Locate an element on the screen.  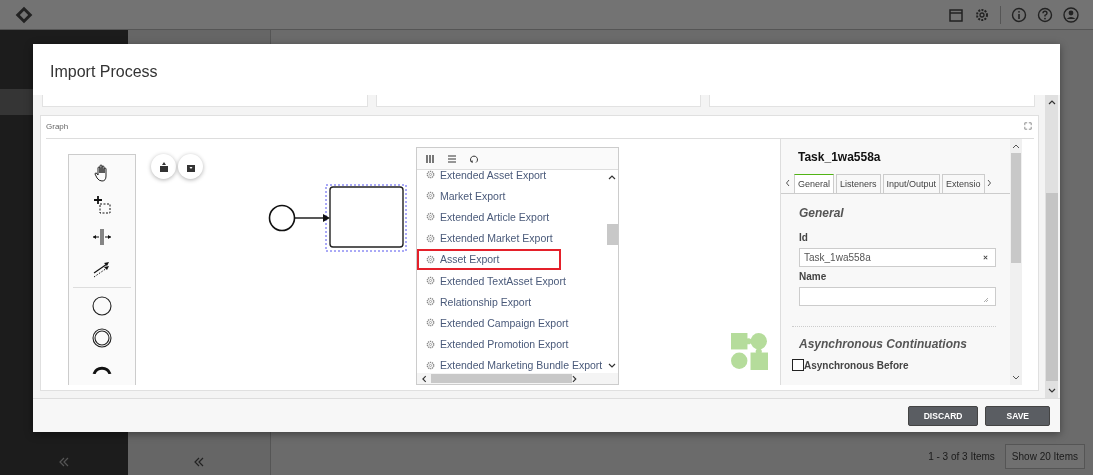
menu-item: Asset Export is located at coordinates (489, 259).